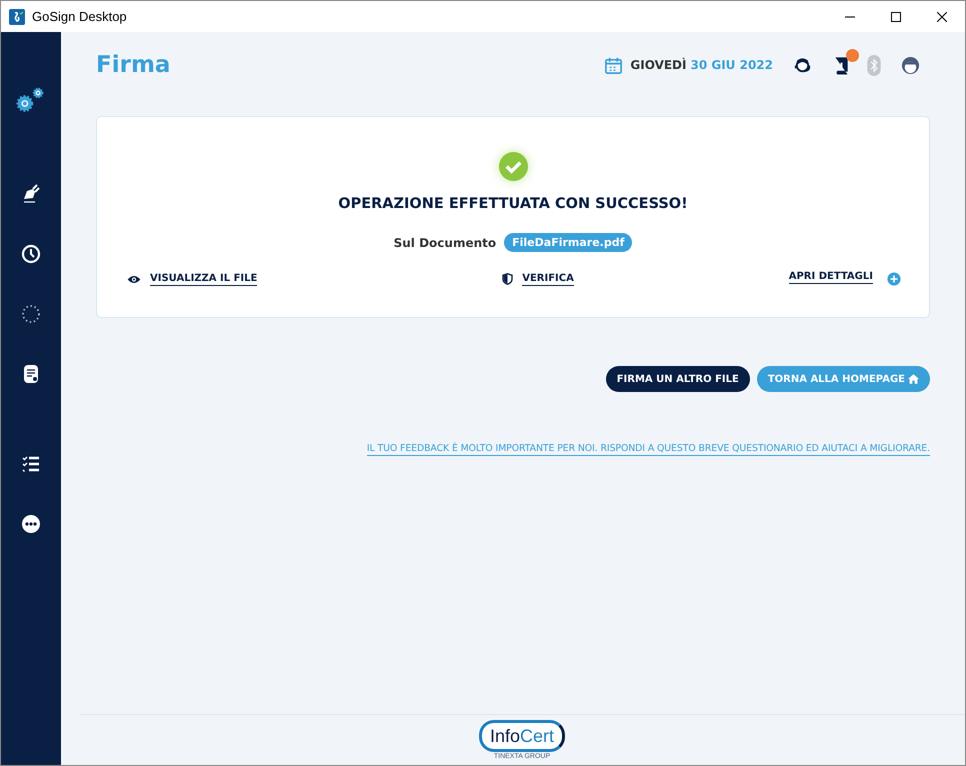 The image size is (966, 766). I want to click on app-icon, so click(17, 16).